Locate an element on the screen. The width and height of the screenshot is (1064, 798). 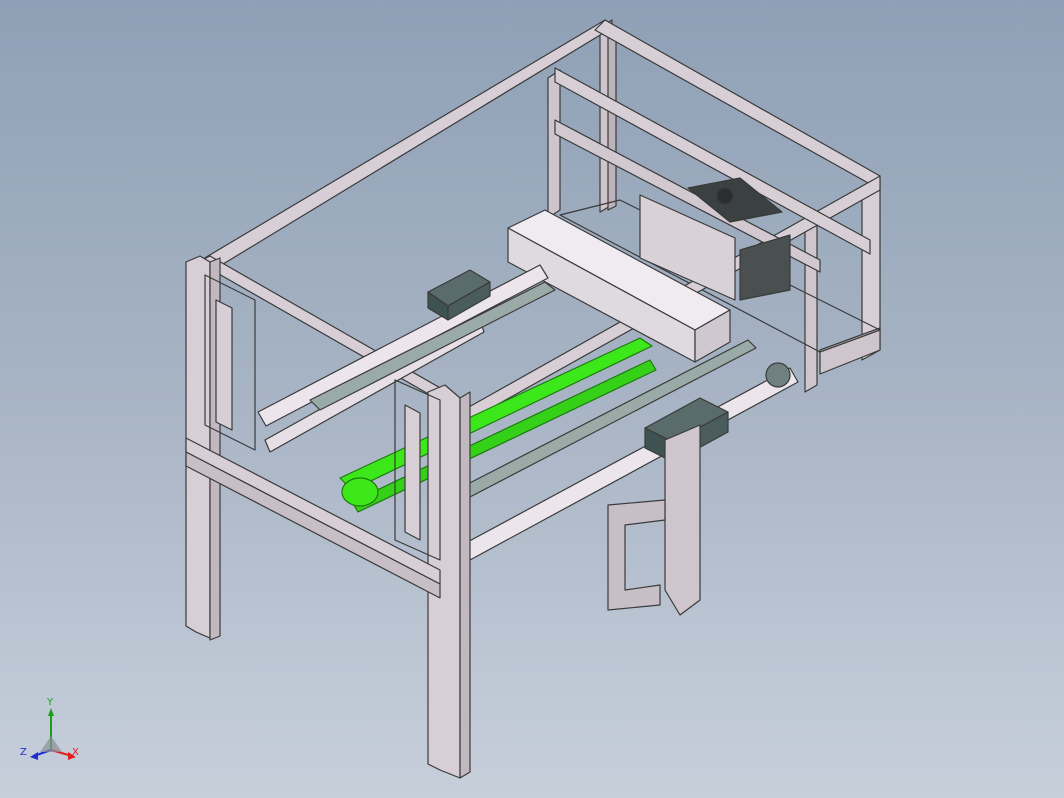
y-axis-label: Y is located at coordinates (50, 702).